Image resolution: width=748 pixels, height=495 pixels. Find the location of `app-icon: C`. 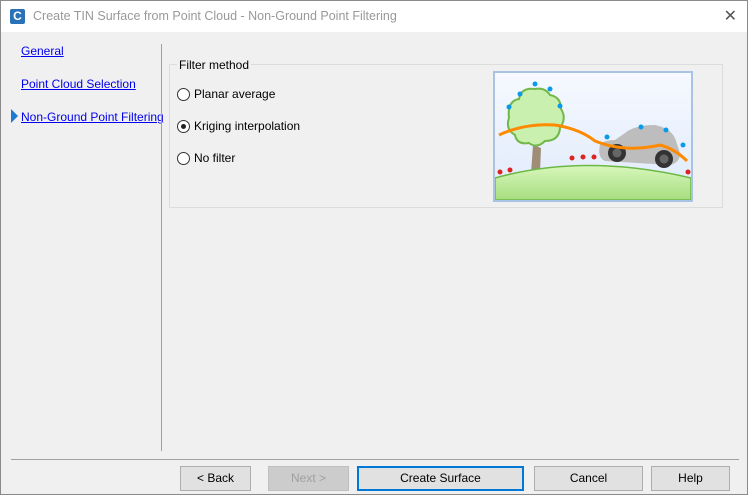

app-icon: C is located at coordinates (17, 16).